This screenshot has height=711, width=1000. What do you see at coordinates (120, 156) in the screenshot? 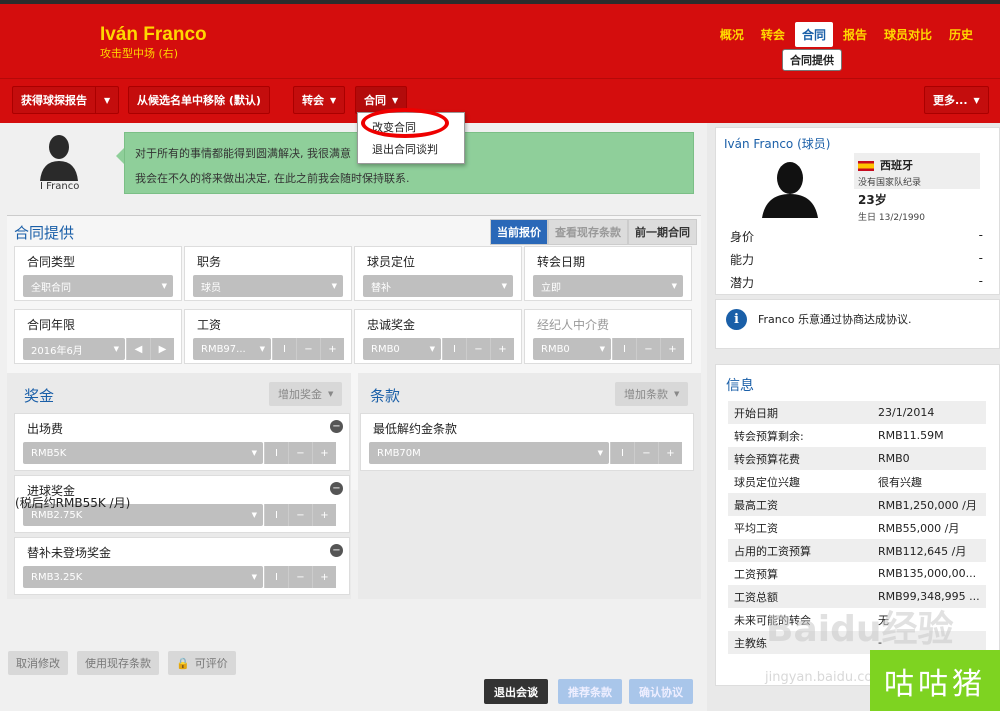
I see `message-arrow` at bounding box center [120, 156].